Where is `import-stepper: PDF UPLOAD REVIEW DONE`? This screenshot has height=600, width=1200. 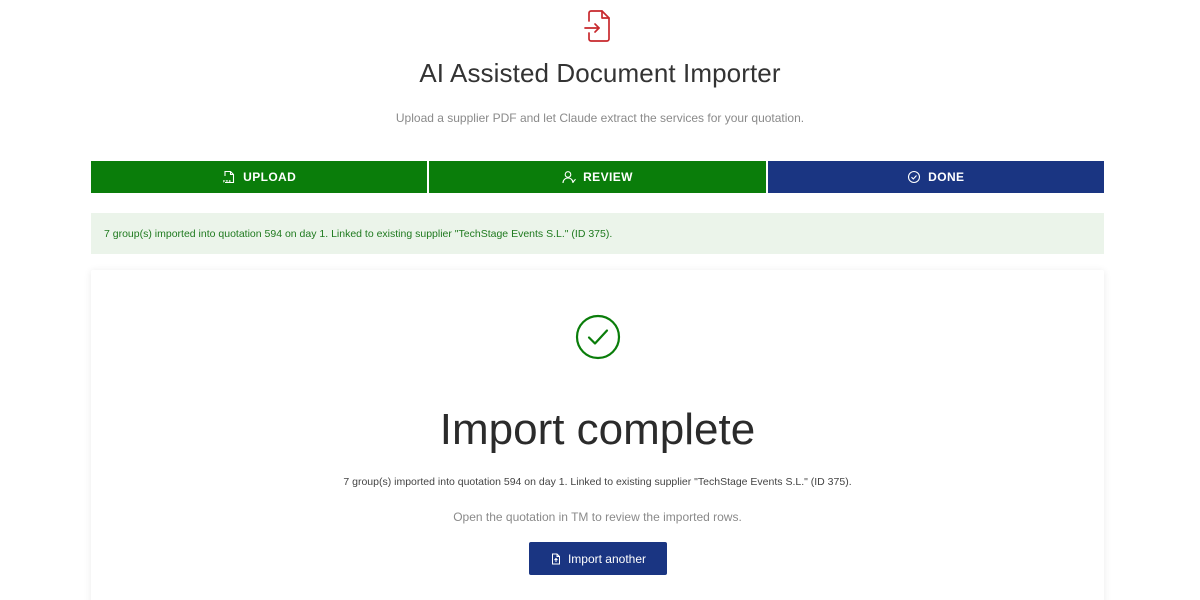
import-stepper: PDF UPLOAD REVIEW DONE is located at coordinates (597, 177).